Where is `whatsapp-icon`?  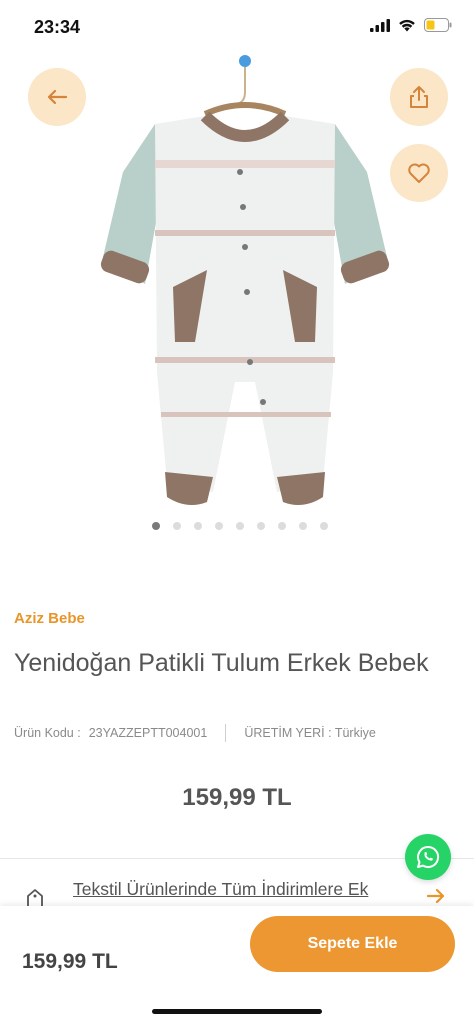
whatsapp-icon is located at coordinates (428, 856).